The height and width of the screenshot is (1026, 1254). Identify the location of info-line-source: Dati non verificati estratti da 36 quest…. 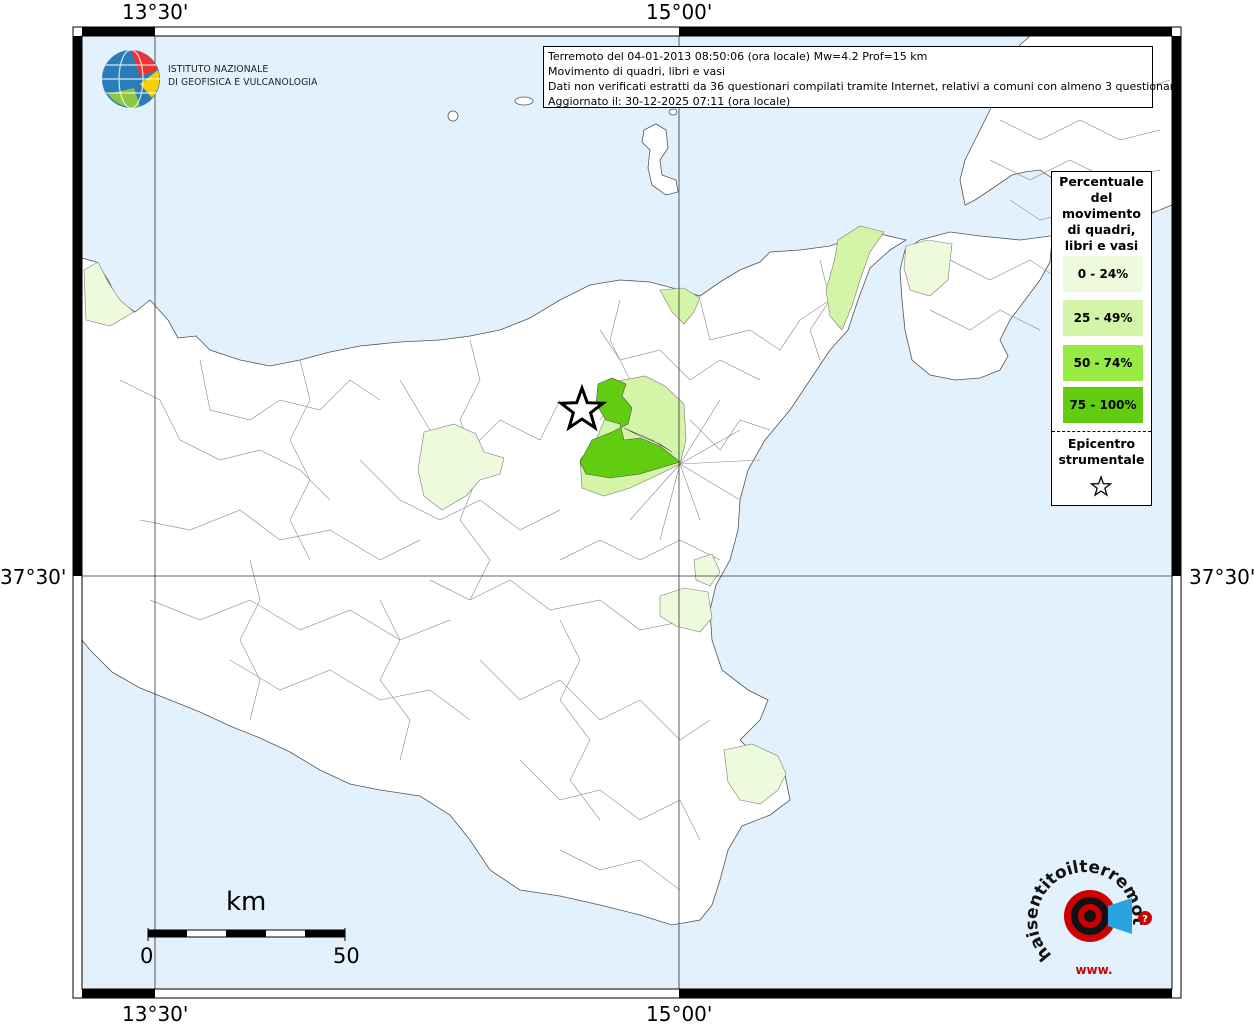
(864, 86).